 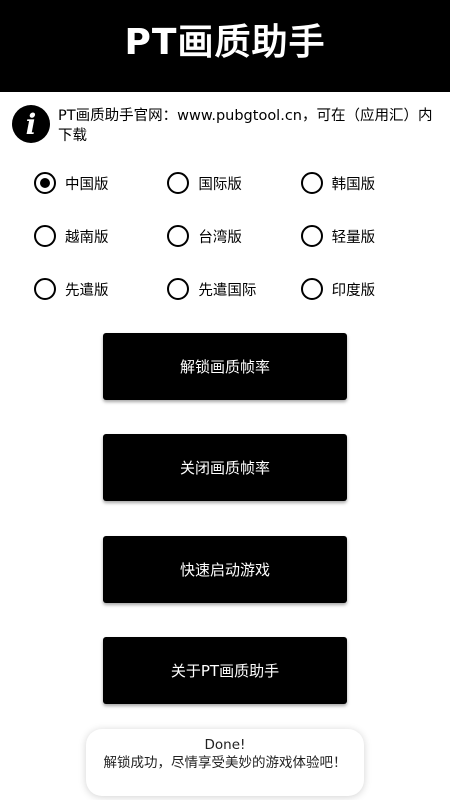 I want to click on radio-taiwan: 台湾版, so click(x=233, y=236).